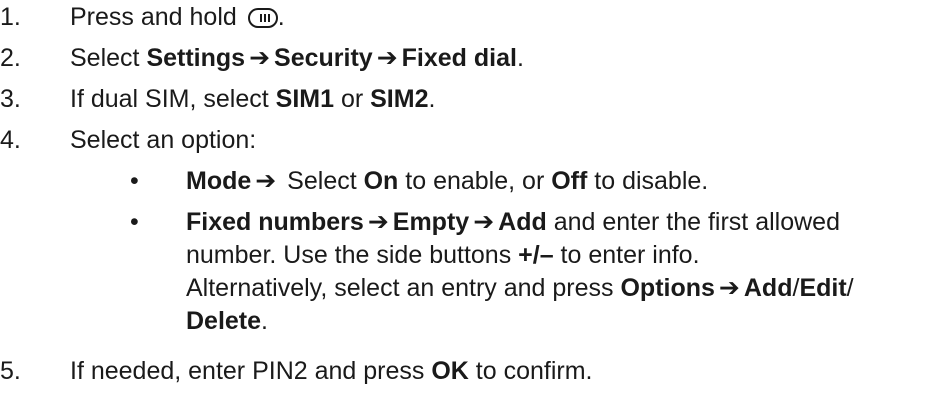 The height and width of the screenshot is (394, 952). What do you see at coordinates (227, 321) in the screenshot?
I see `option-text-line-4: Delete.` at bounding box center [227, 321].